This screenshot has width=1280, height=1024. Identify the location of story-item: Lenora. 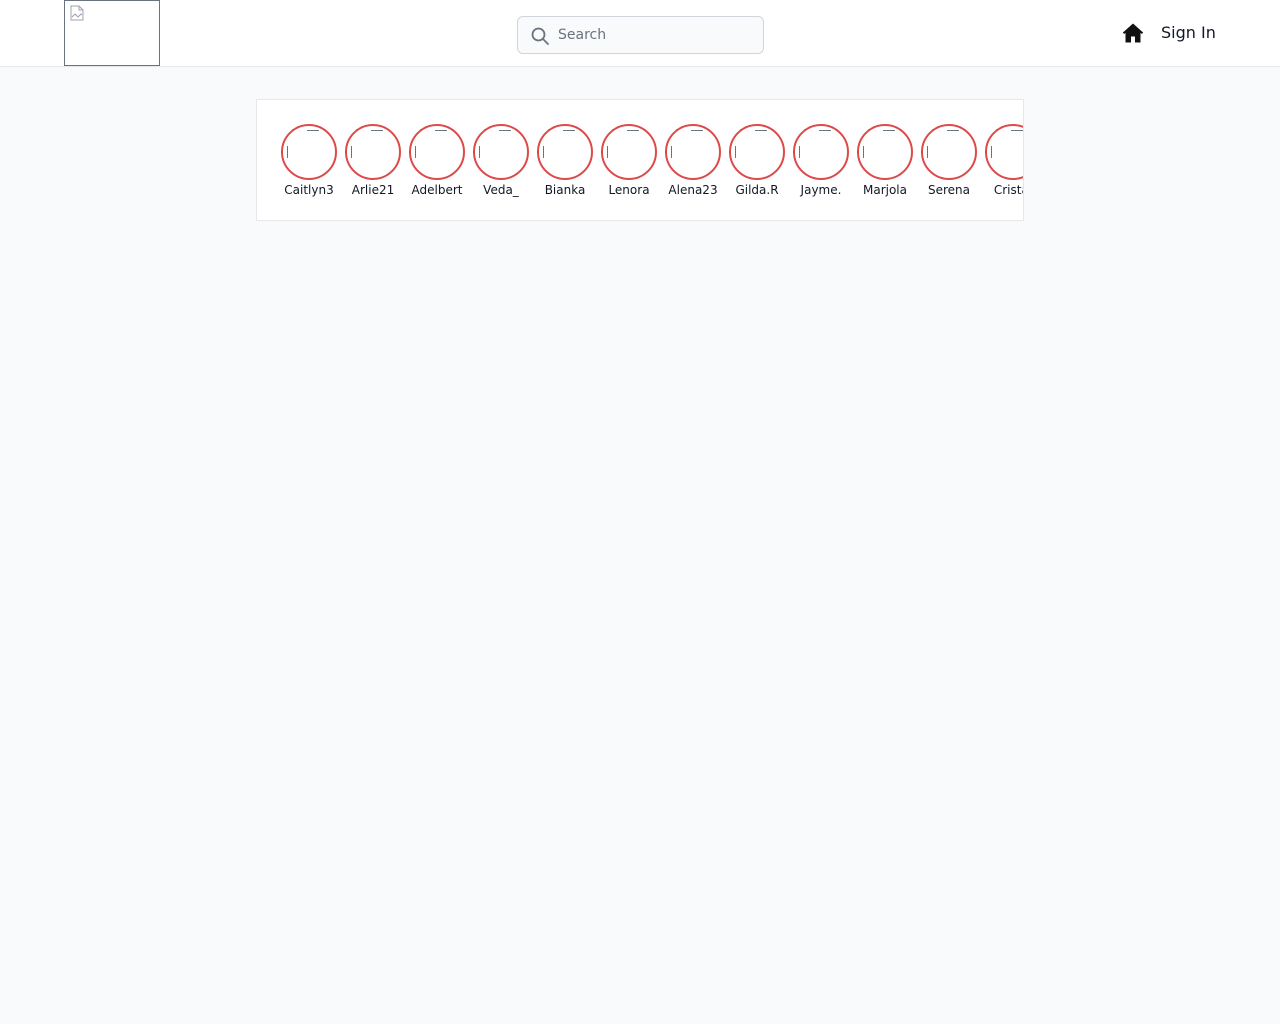
(629, 161).